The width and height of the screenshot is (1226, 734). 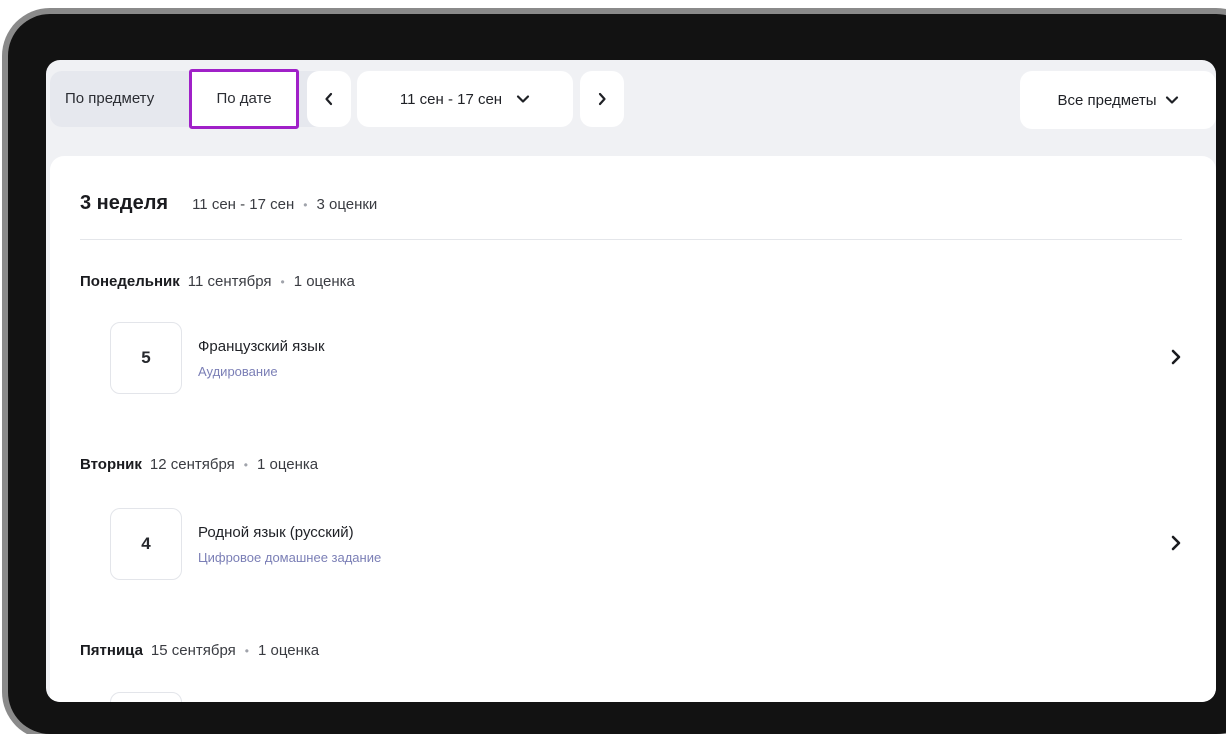 I want to click on day-header-monday: Понедельник 11 сентября • 1 оценка, so click(x=217, y=281).